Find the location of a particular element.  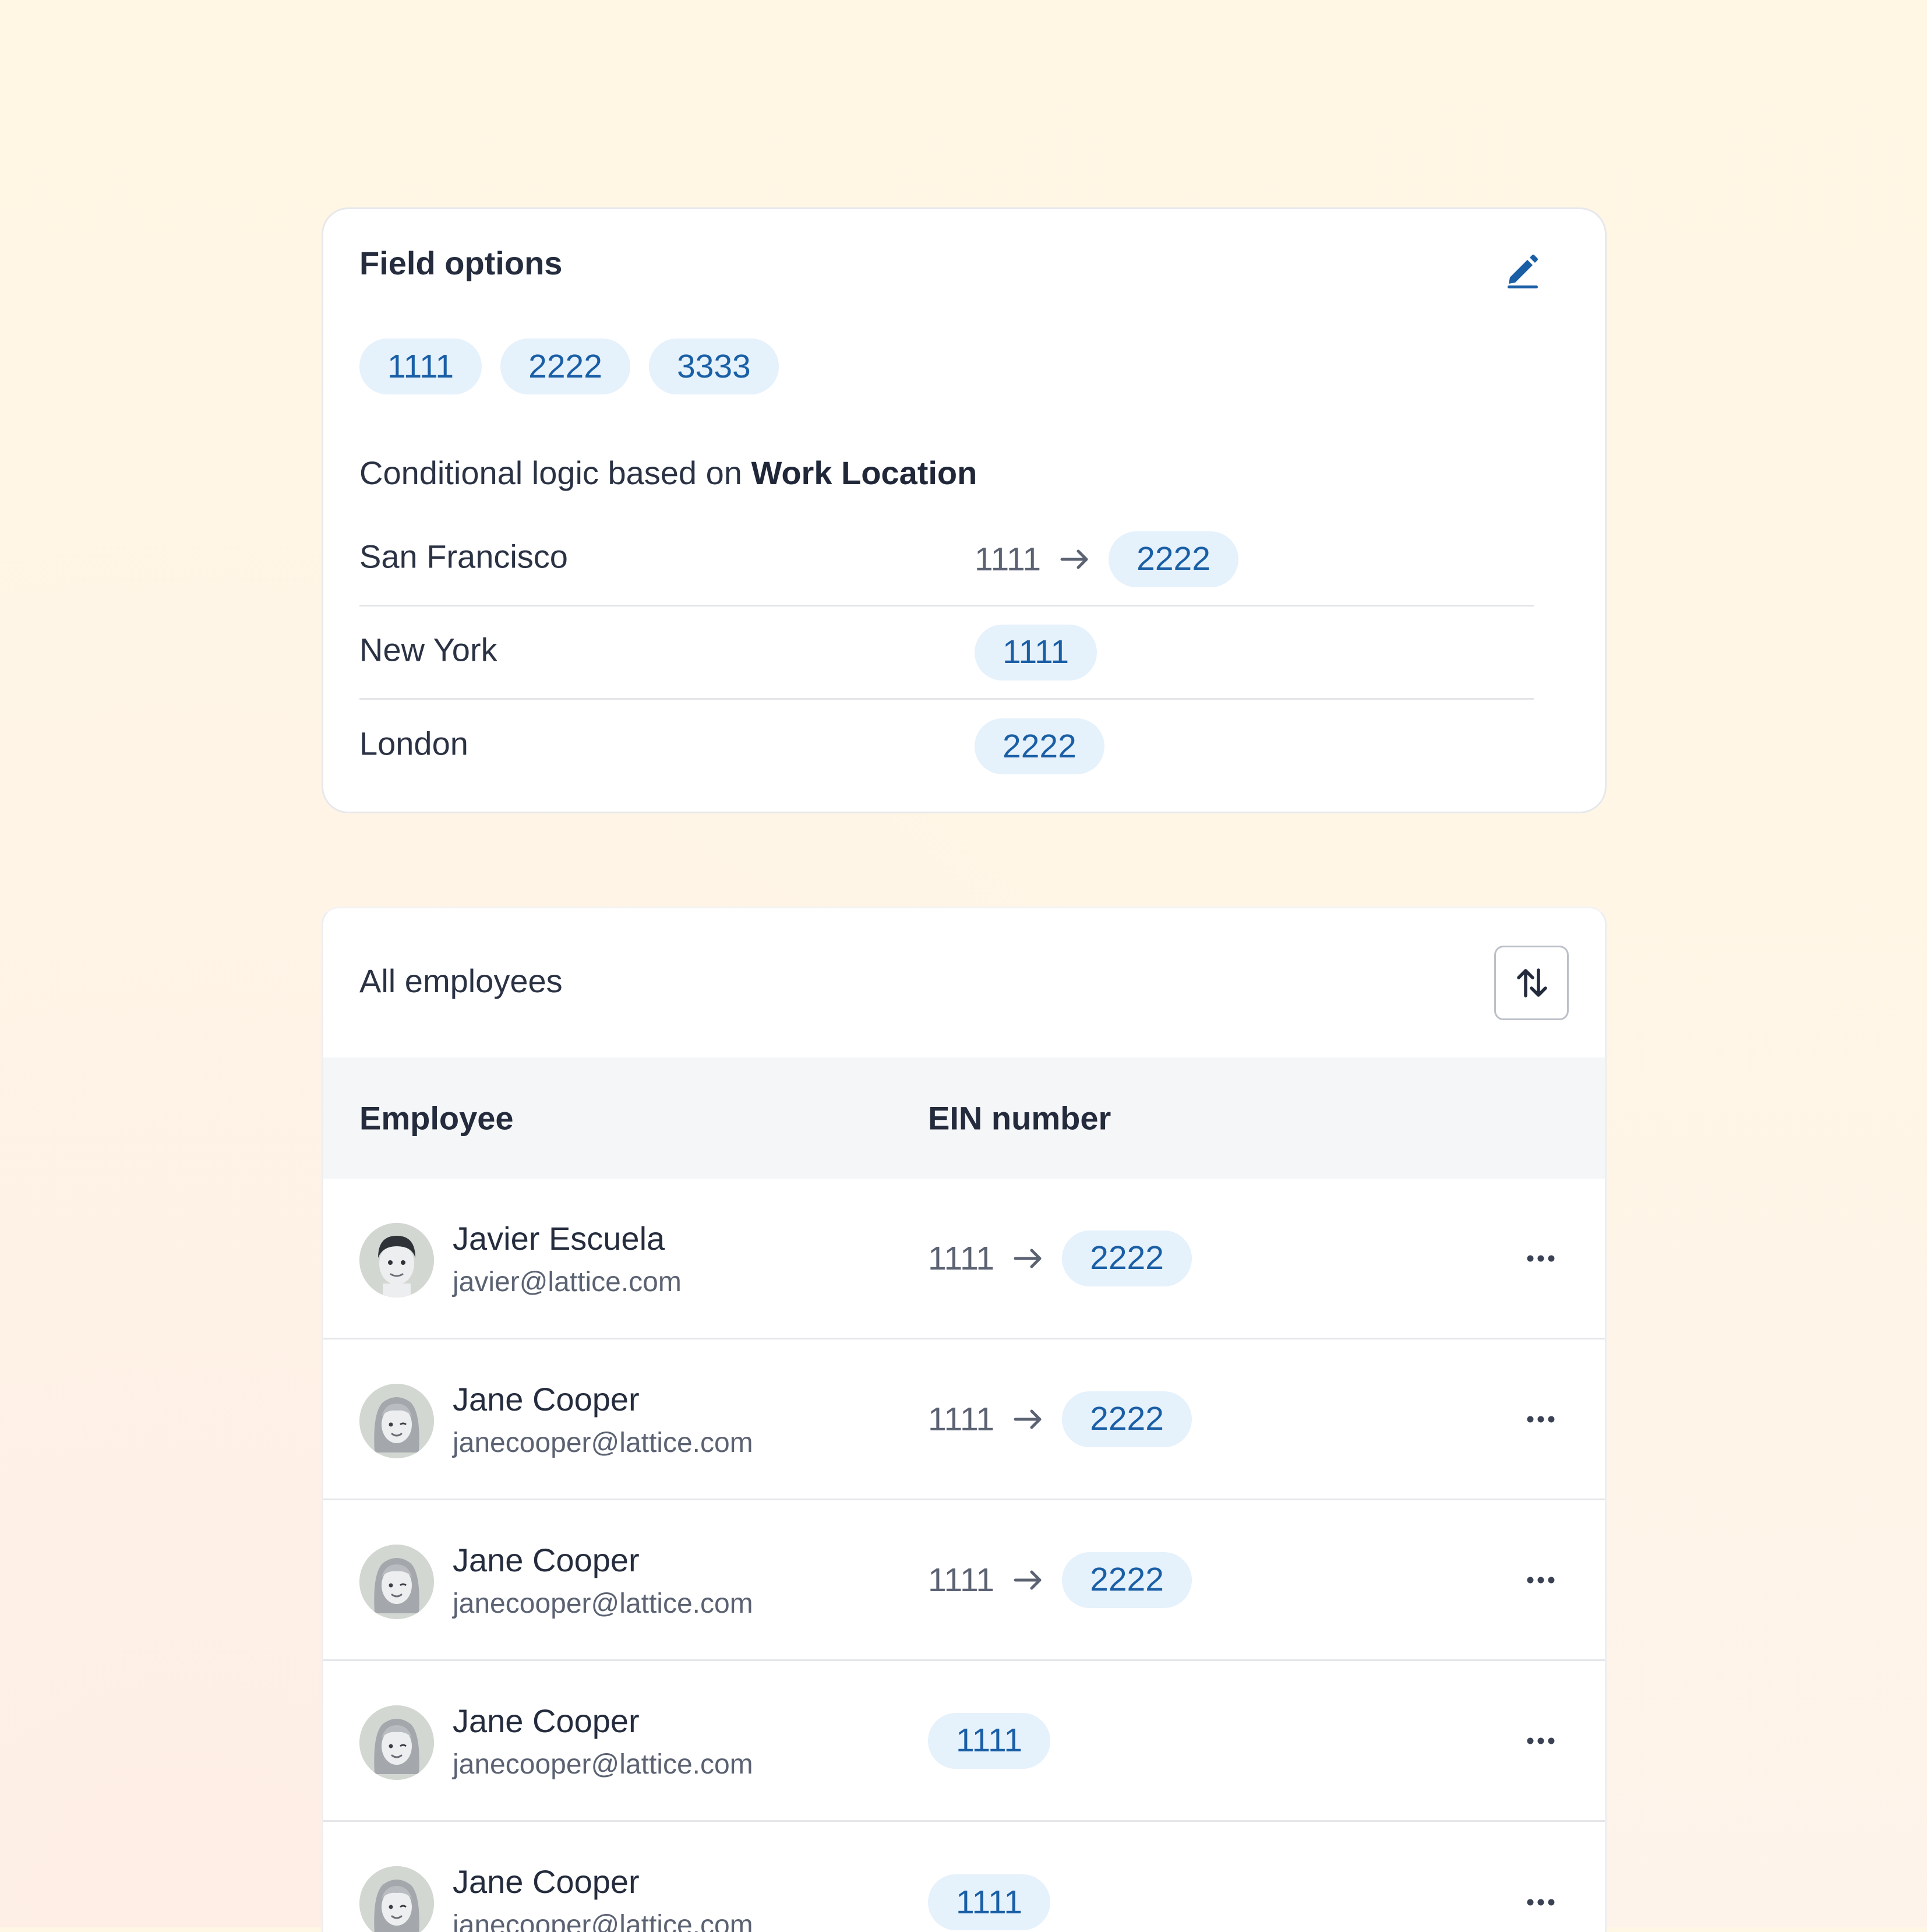

employee-name: Javier Escuela is located at coordinates (559, 1238).